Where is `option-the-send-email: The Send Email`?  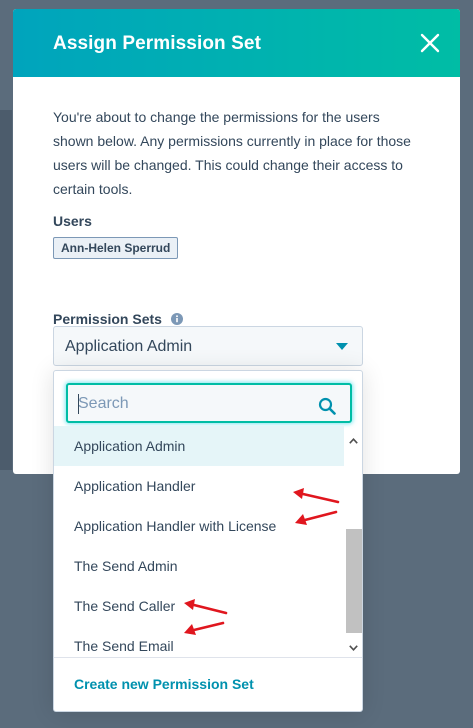 option-the-send-email: The Send Email is located at coordinates (199, 641).